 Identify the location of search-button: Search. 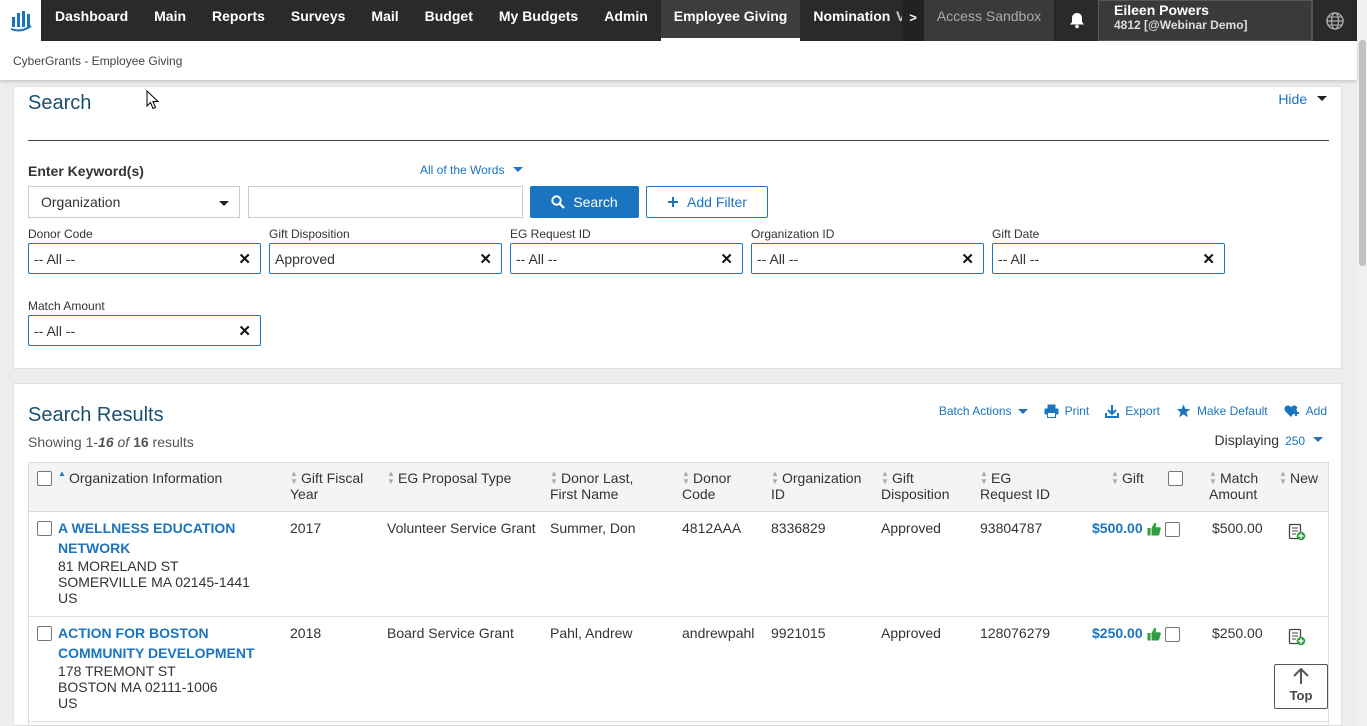
(584, 202).